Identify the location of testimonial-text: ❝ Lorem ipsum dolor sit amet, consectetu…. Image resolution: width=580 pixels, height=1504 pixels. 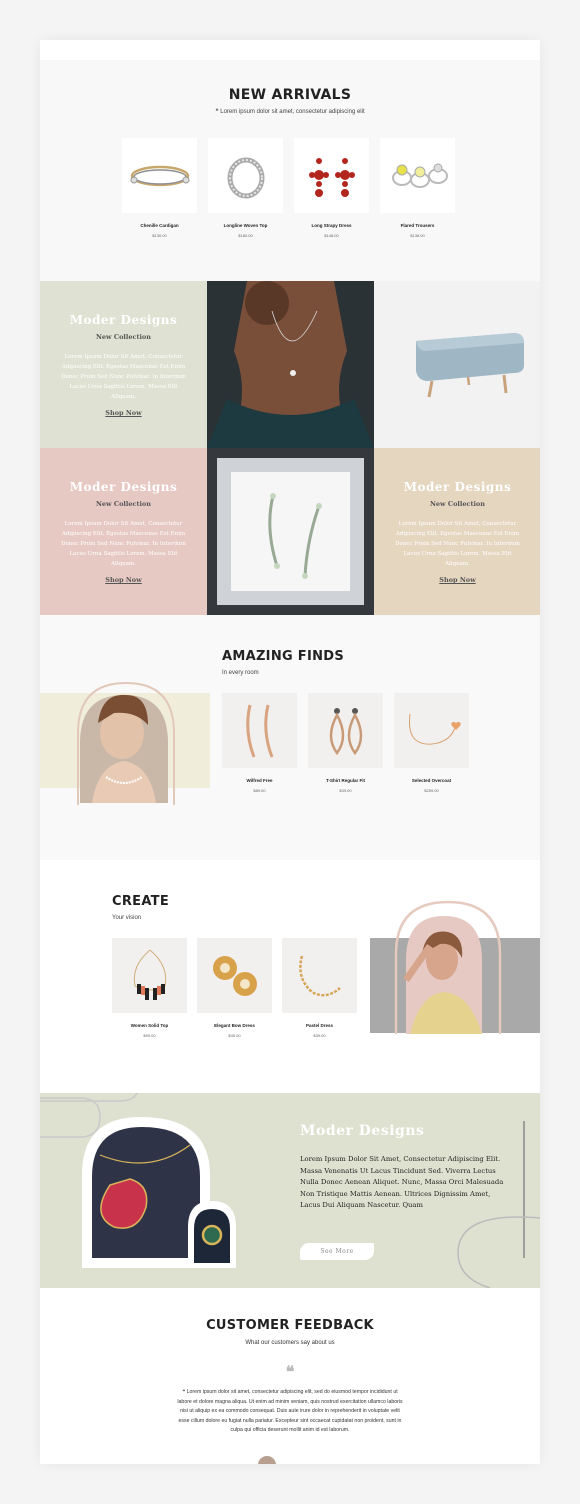
(290, 1411).